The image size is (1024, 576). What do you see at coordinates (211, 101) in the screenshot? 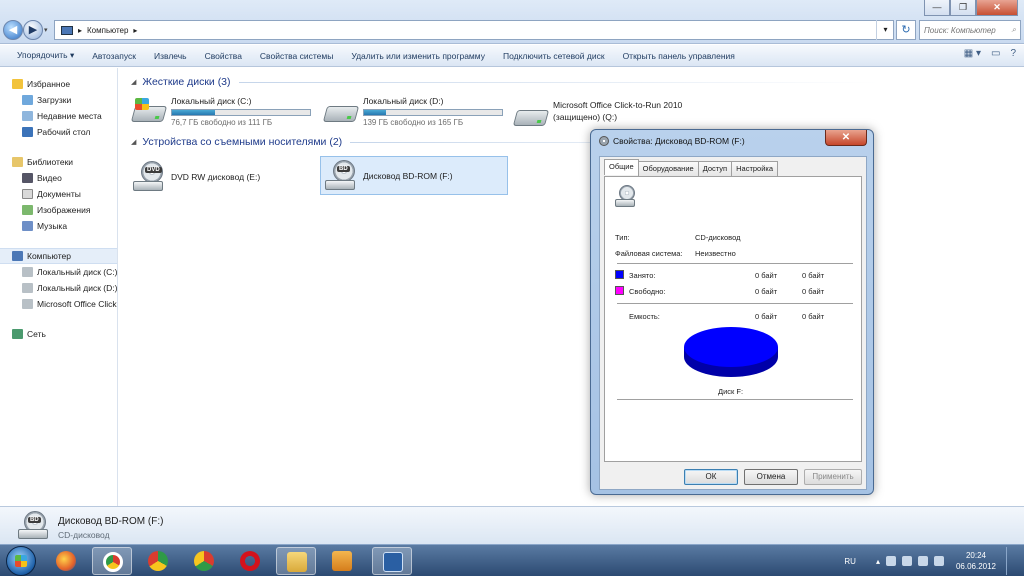
I see `drive-name: Локальный диск (C:)` at bounding box center [211, 101].